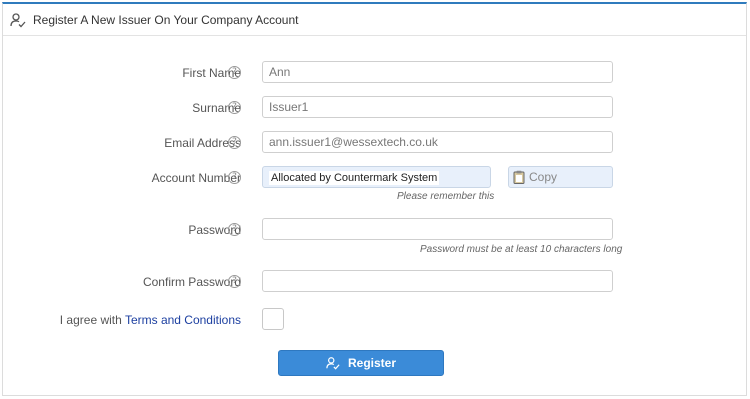  I want to click on confirm-password-label: Confirm Password, so click(191, 282).